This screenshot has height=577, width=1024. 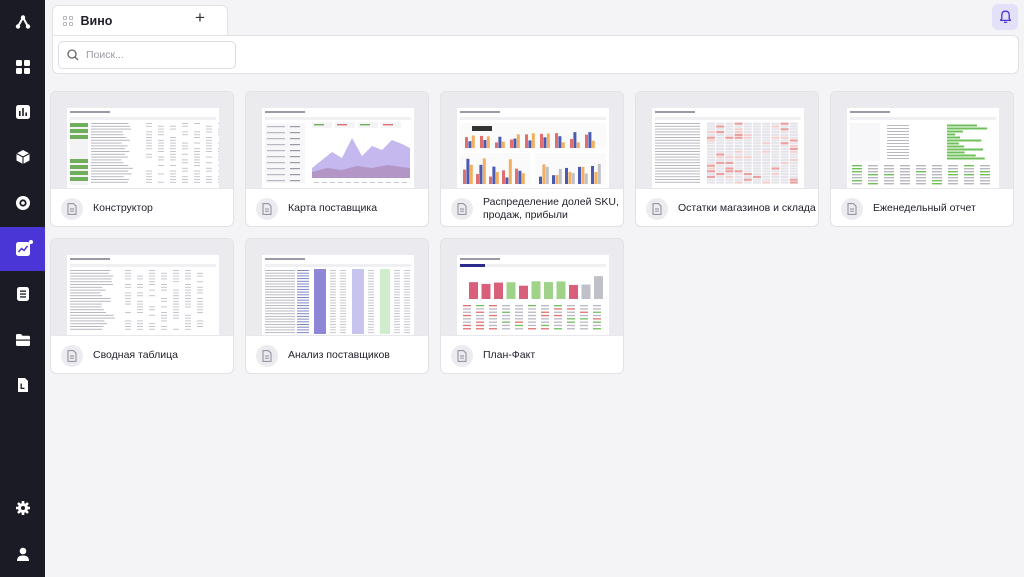 What do you see at coordinates (123, 208) in the screenshot?
I see `report-title: Конструктор` at bounding box center [123, 208].